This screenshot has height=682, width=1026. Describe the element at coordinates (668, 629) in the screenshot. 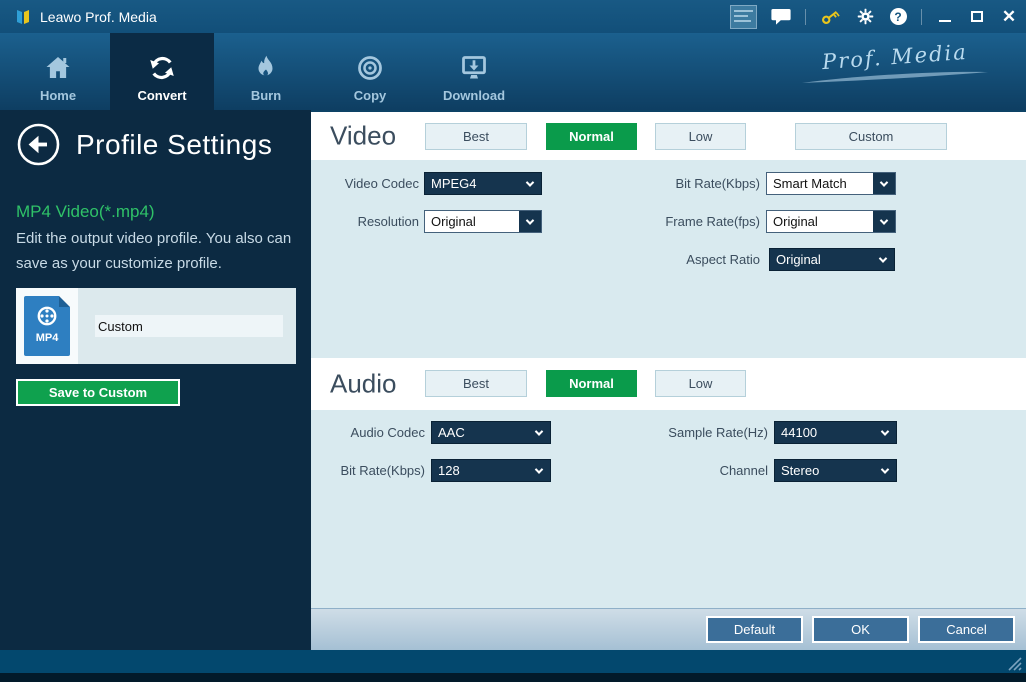

I see `dialog-button-bar: Default OK Cancel` at that location.